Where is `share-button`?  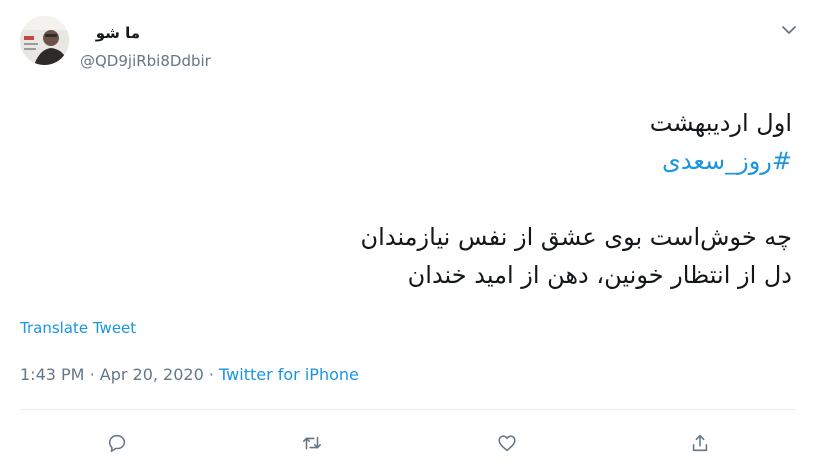
share-button is located at coordinates (700, 443).